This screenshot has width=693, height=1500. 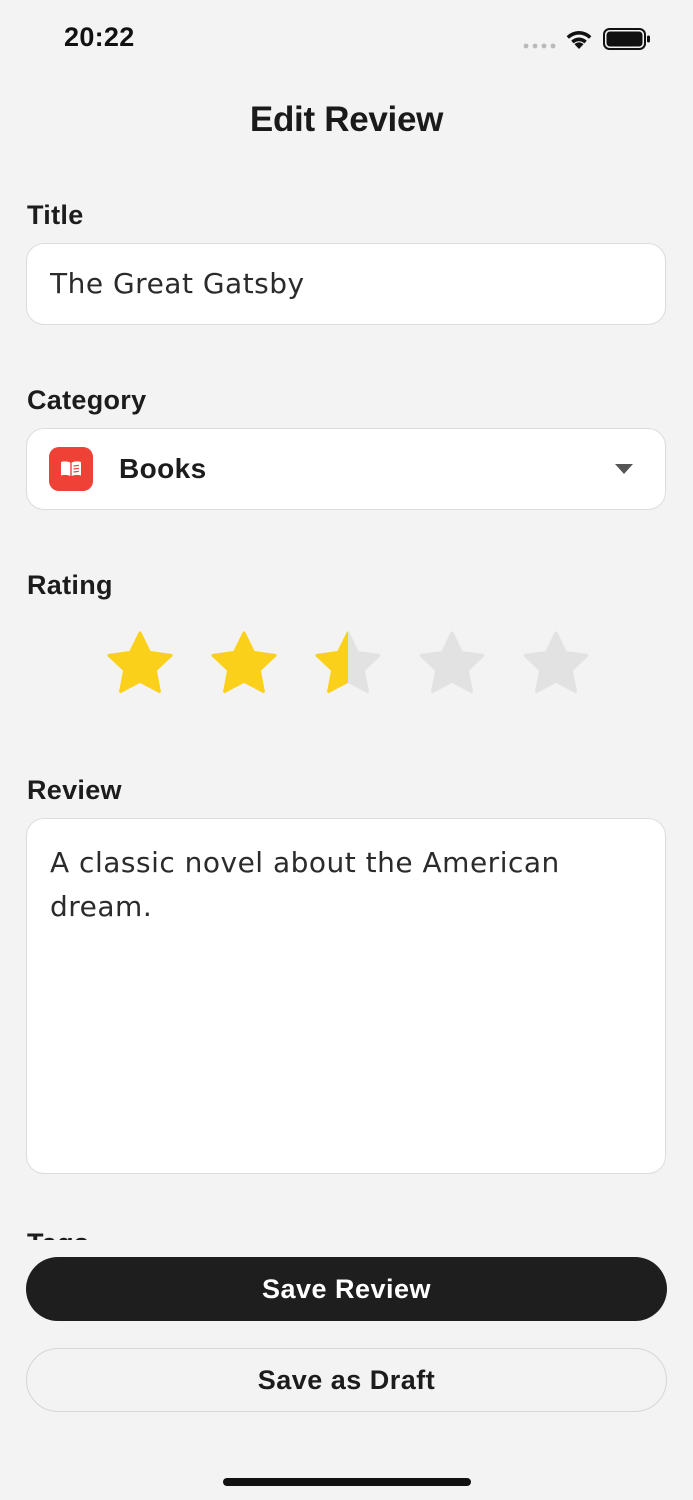 What do you see at coordinates (346, 284) in the screenshot?
I see `title-input` at bounding box center [346, 284].